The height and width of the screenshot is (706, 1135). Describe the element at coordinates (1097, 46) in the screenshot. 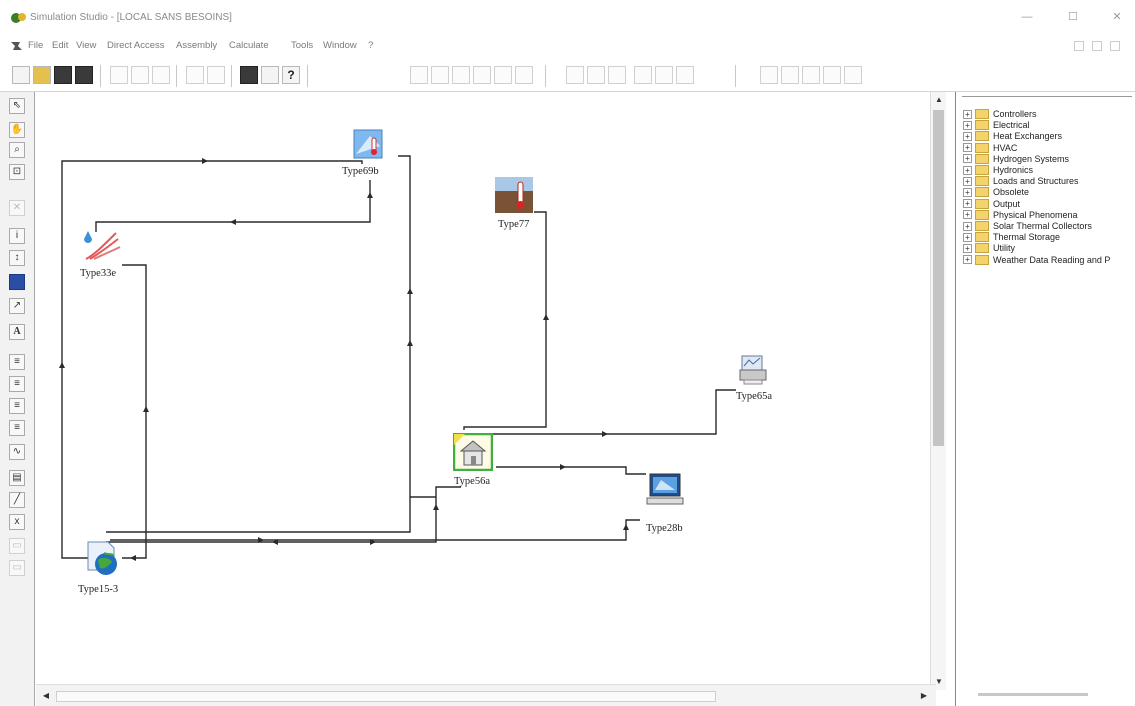

I see `mdi-restore-icon` at that location.